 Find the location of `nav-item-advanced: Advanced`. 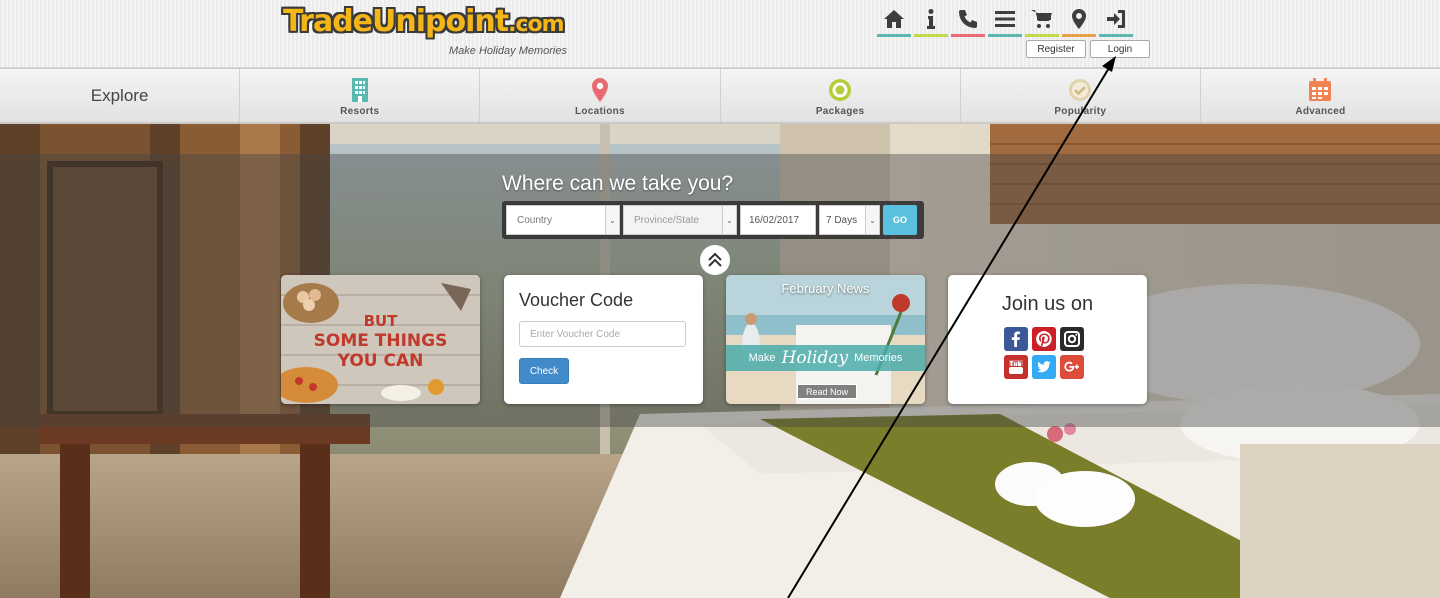

nav-item-advanced: Advanced is located at coordinates (1320, 95).